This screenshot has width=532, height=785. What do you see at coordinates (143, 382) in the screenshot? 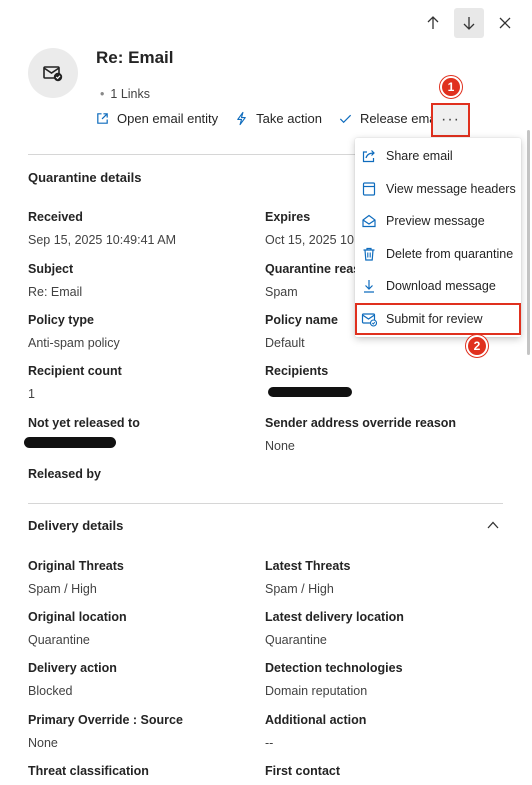
I see `field-recipient-count: Recipient count 1` at bounding box center [143, 382].